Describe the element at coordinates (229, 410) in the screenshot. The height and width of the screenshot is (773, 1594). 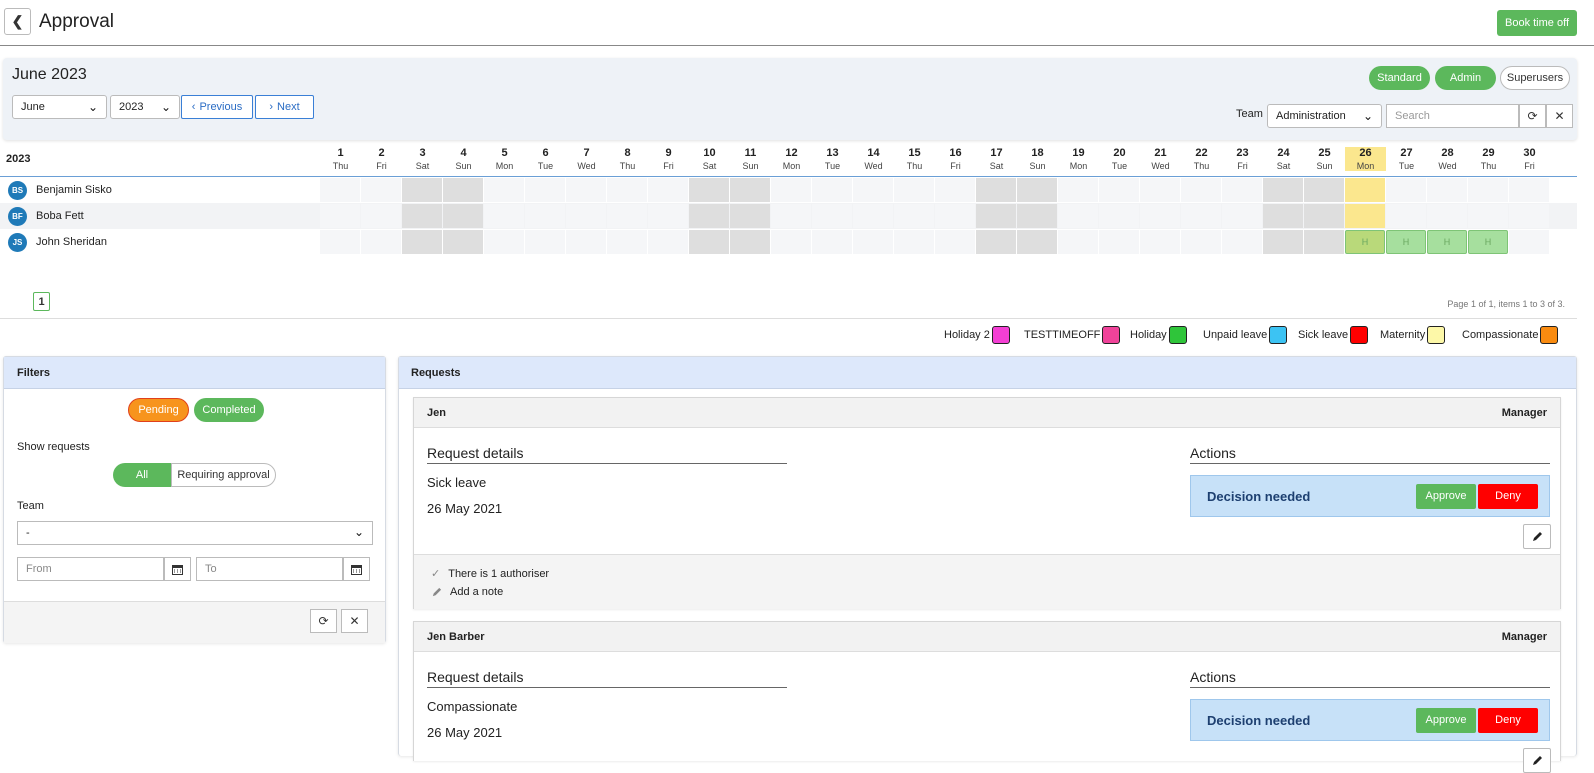
I see `completed-toggle: Completed` at that location.